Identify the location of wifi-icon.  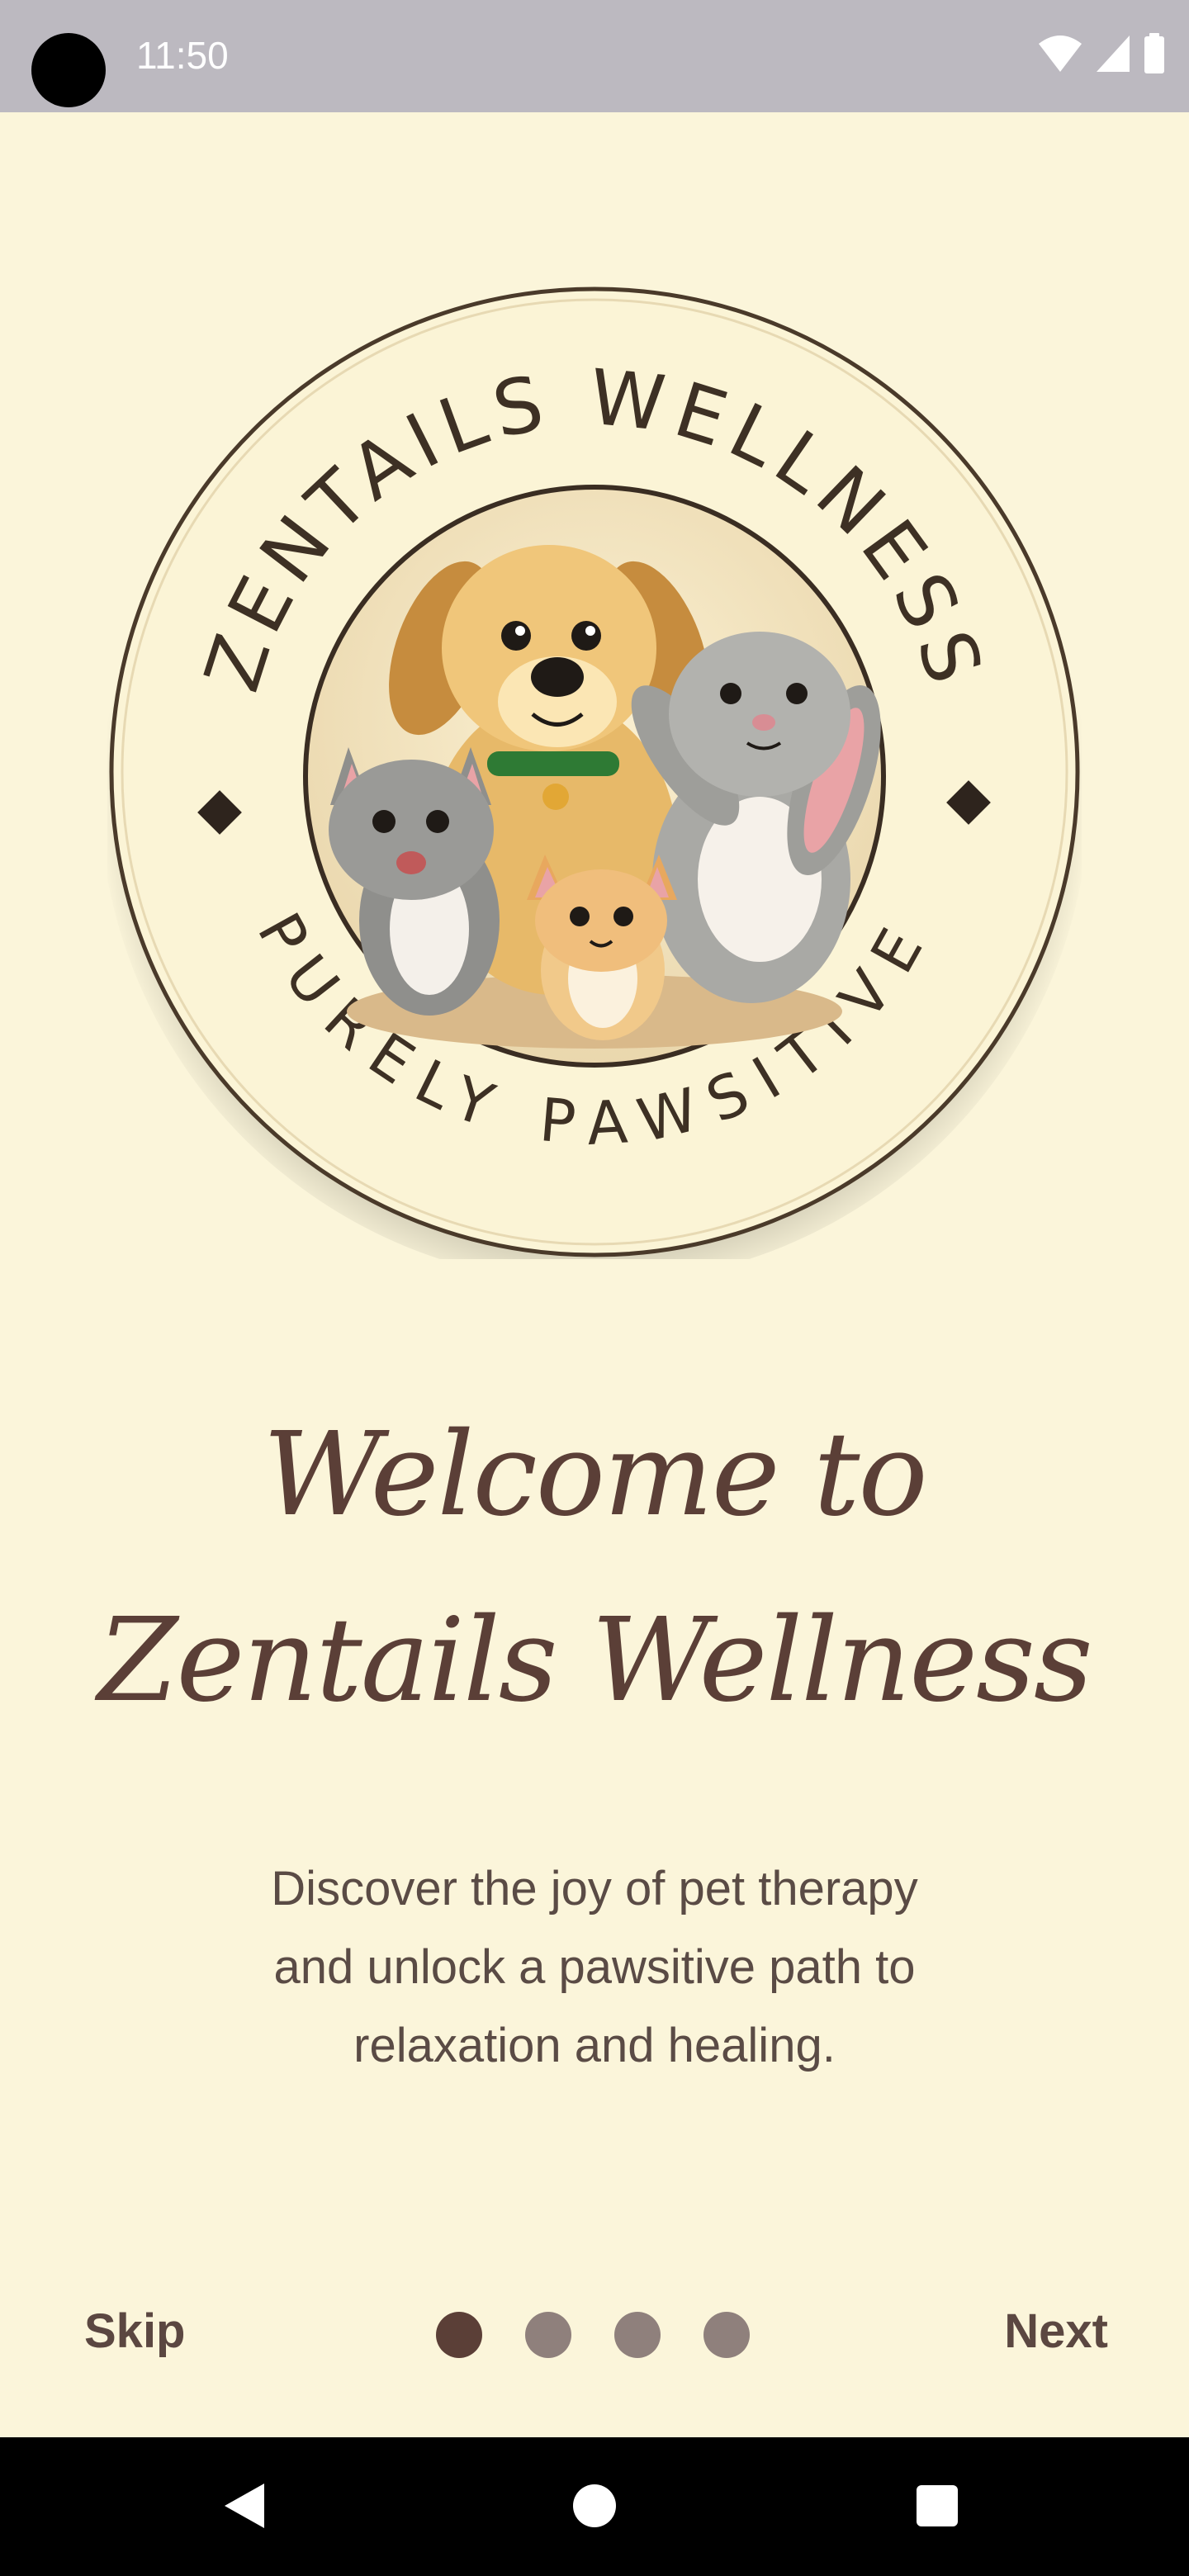
(1060, 54).